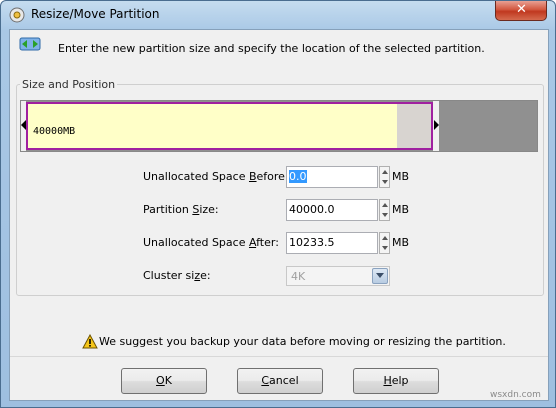 Image resolution: width=556 pixels, height=408 pixels. Describe the element at coordinates (332, 210) in the screenshot. I see `partition-size-input: 40000.0` at that location.